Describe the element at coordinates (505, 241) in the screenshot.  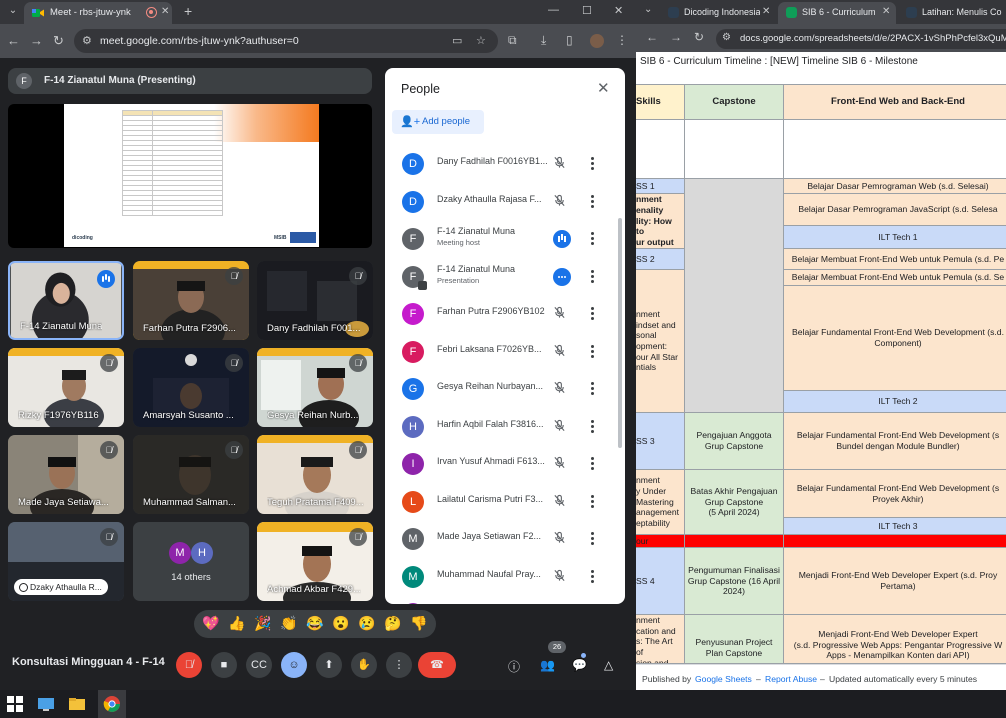
I see `person-row: F F-14 Zianatul Muna Meeting host` at that location.